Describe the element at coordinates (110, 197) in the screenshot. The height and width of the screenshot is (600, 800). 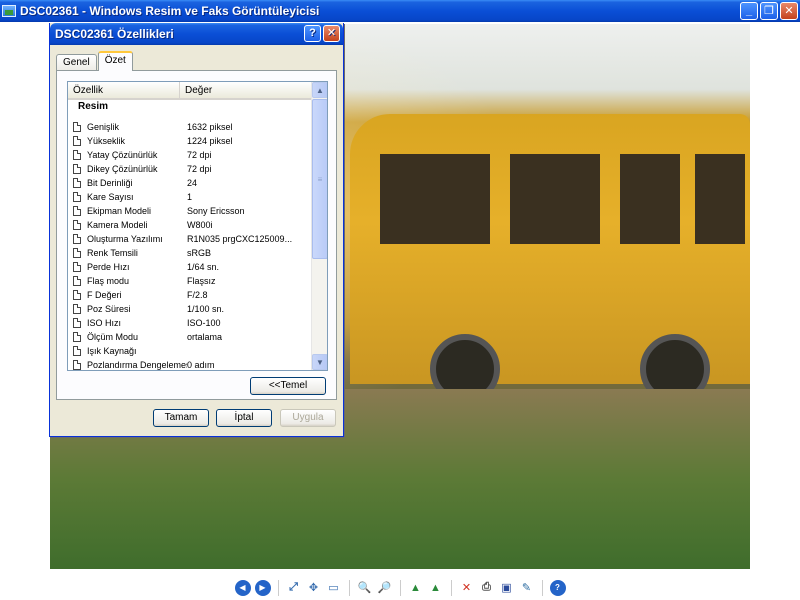
I see `property-name: Kare Sayısı` at that location.